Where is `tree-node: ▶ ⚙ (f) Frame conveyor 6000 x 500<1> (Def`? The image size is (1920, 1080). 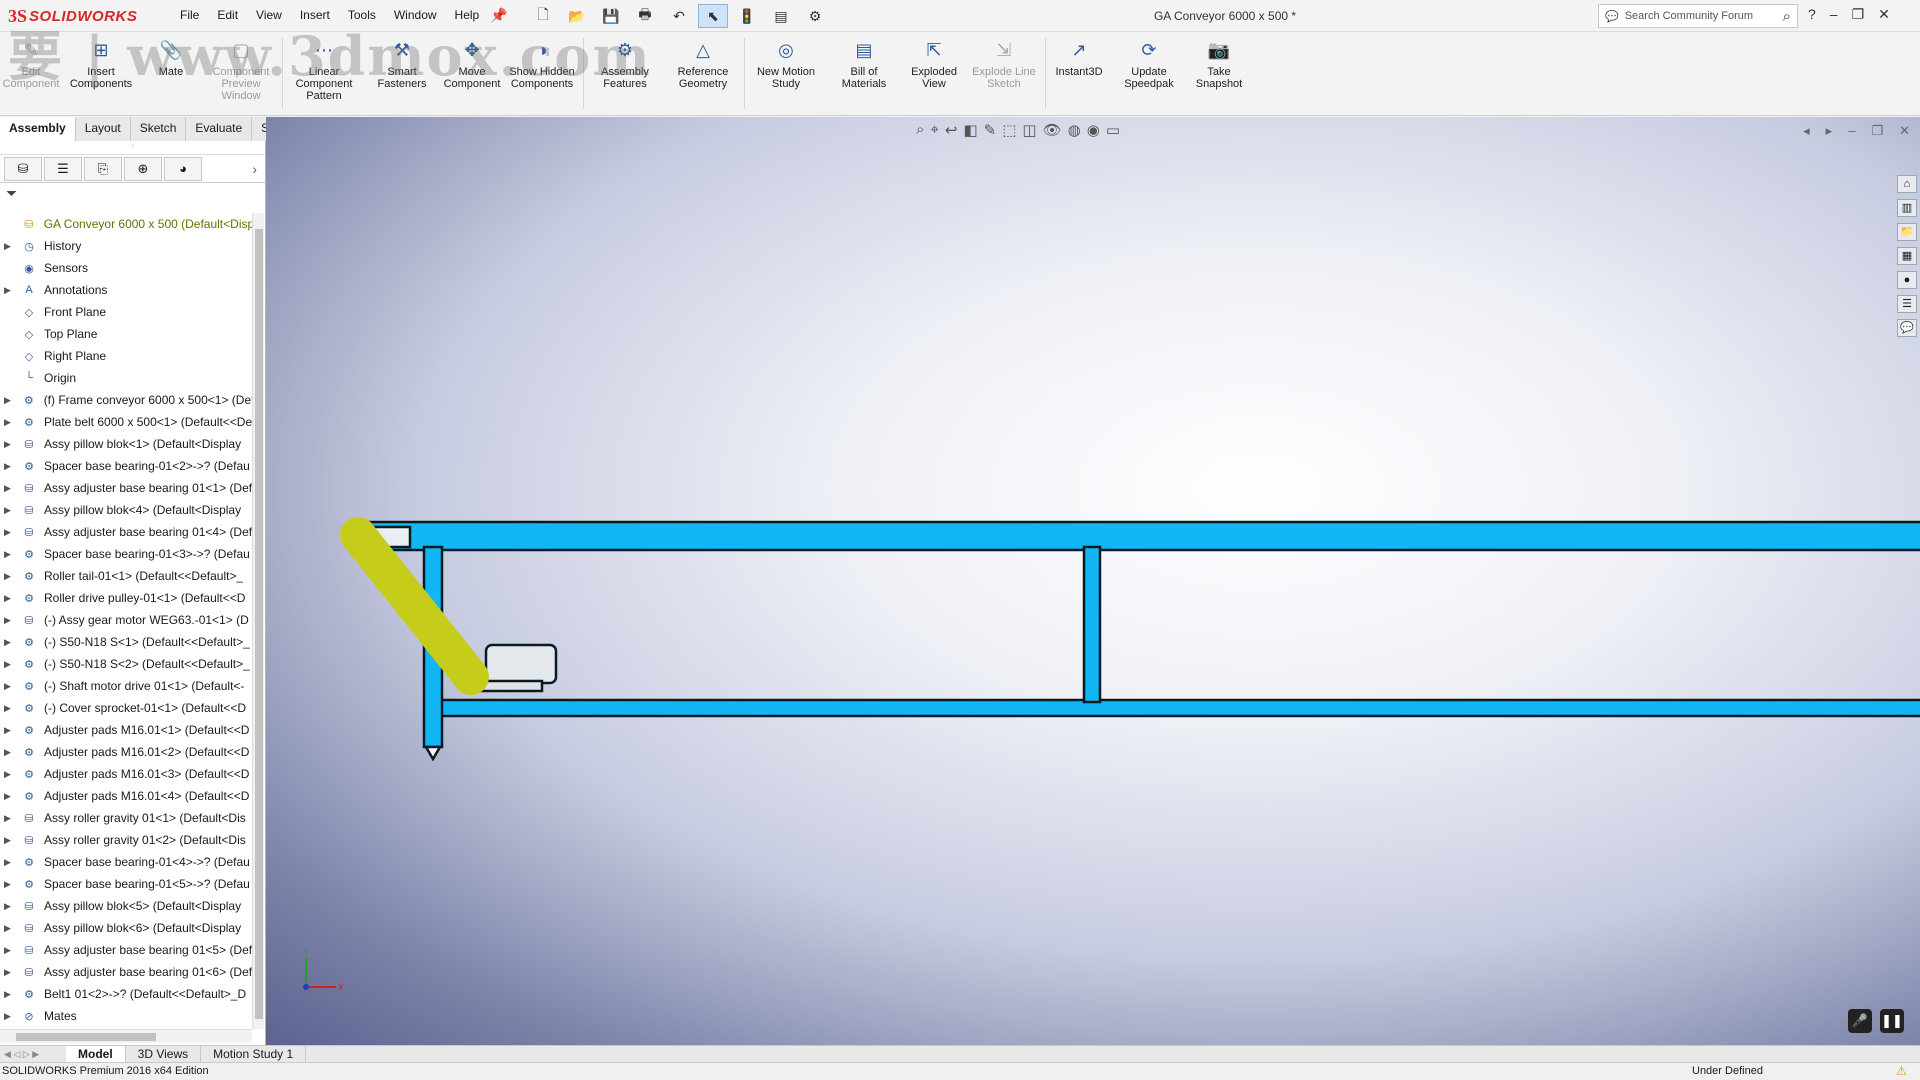 tree-node: ▶ ⚙ (f) Frame conveyor 6000 x 500<1> (Def is located at coordinates (126, 400).